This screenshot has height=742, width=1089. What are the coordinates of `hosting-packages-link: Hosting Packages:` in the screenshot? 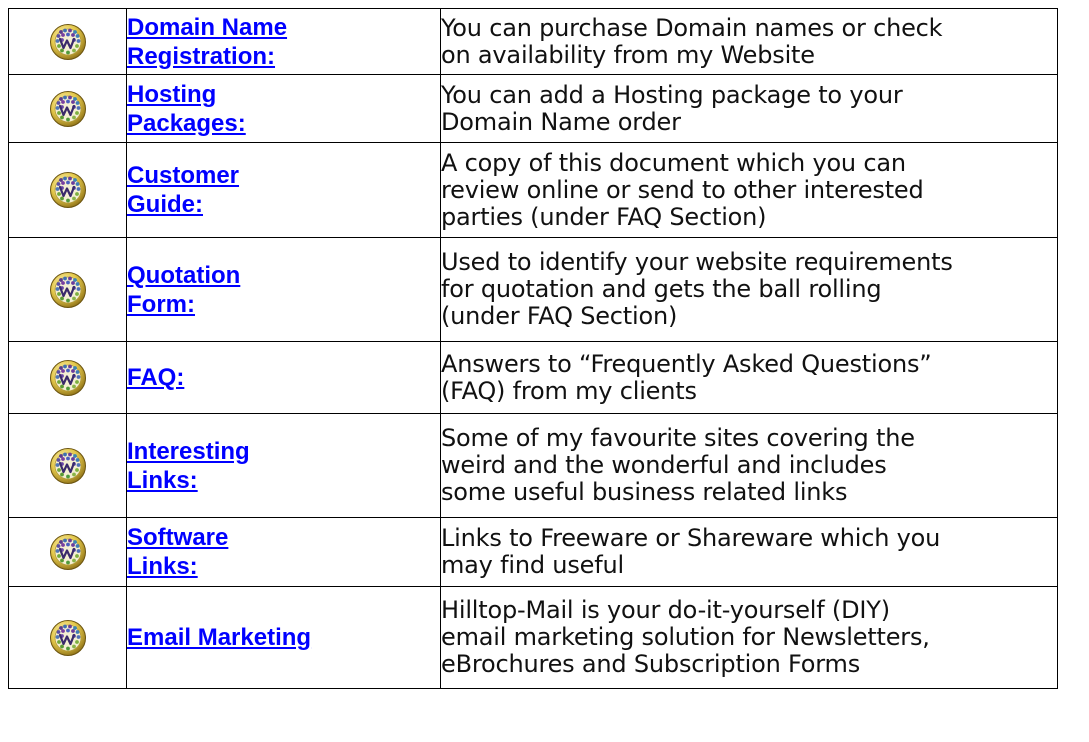 It's located at (187, 109).